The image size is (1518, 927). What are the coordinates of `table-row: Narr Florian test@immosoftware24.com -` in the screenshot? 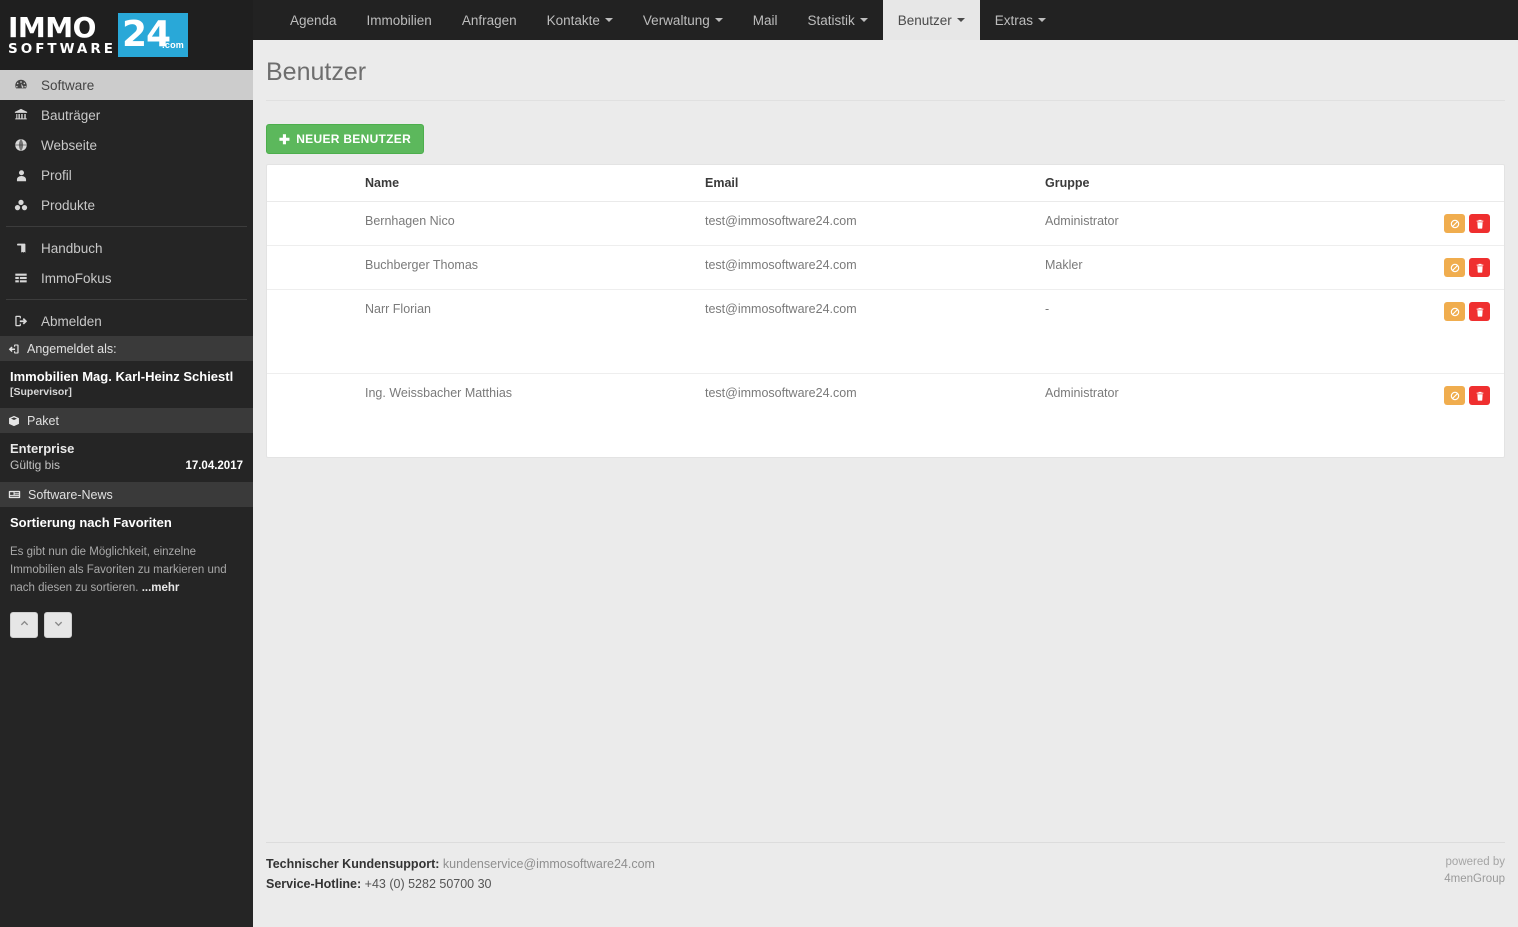 It's located at (885, 331).